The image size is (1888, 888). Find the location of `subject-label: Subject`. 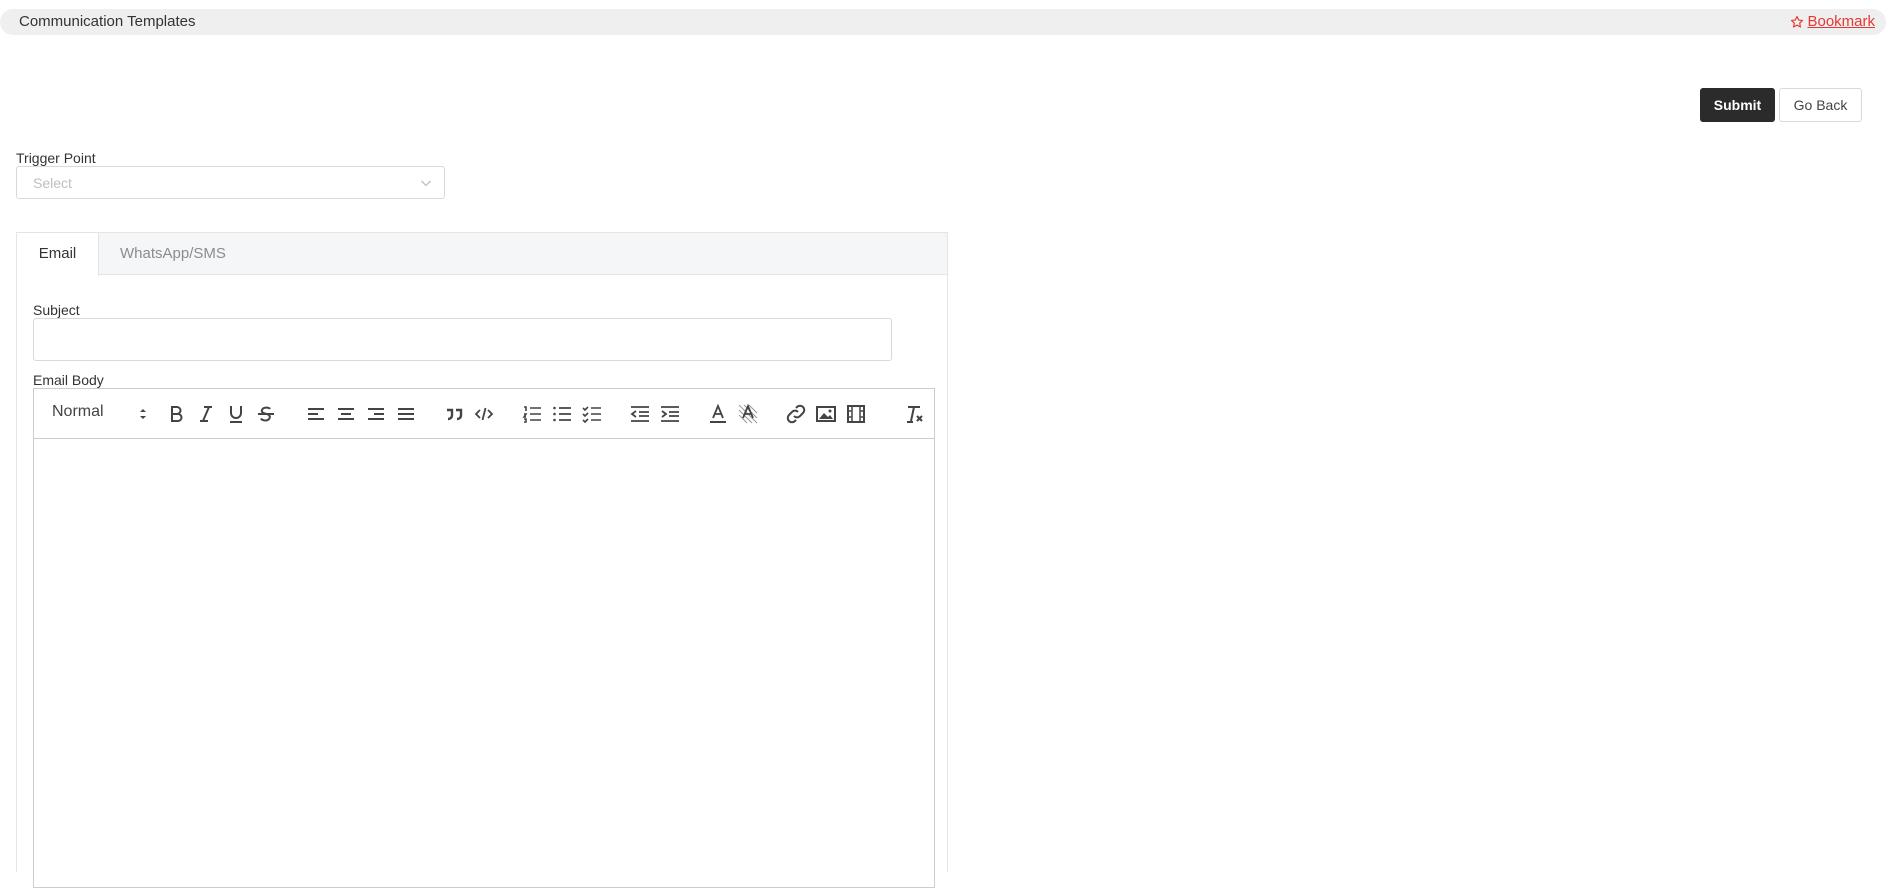

subject-label: Subject is located at coordinates (56, 310).